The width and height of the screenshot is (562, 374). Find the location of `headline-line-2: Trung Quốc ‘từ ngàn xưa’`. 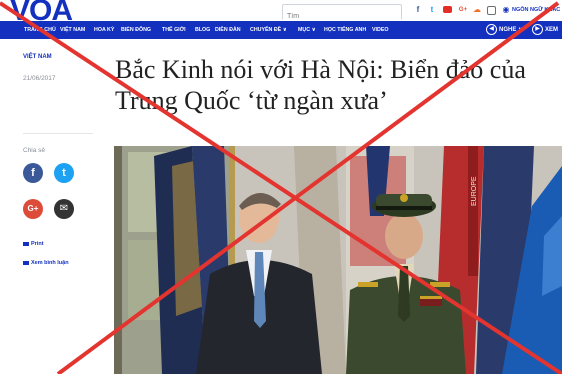

headline-line-2: Trung Quốc ‘từ ngàn xưa’ is located at coordinates (251, 100).